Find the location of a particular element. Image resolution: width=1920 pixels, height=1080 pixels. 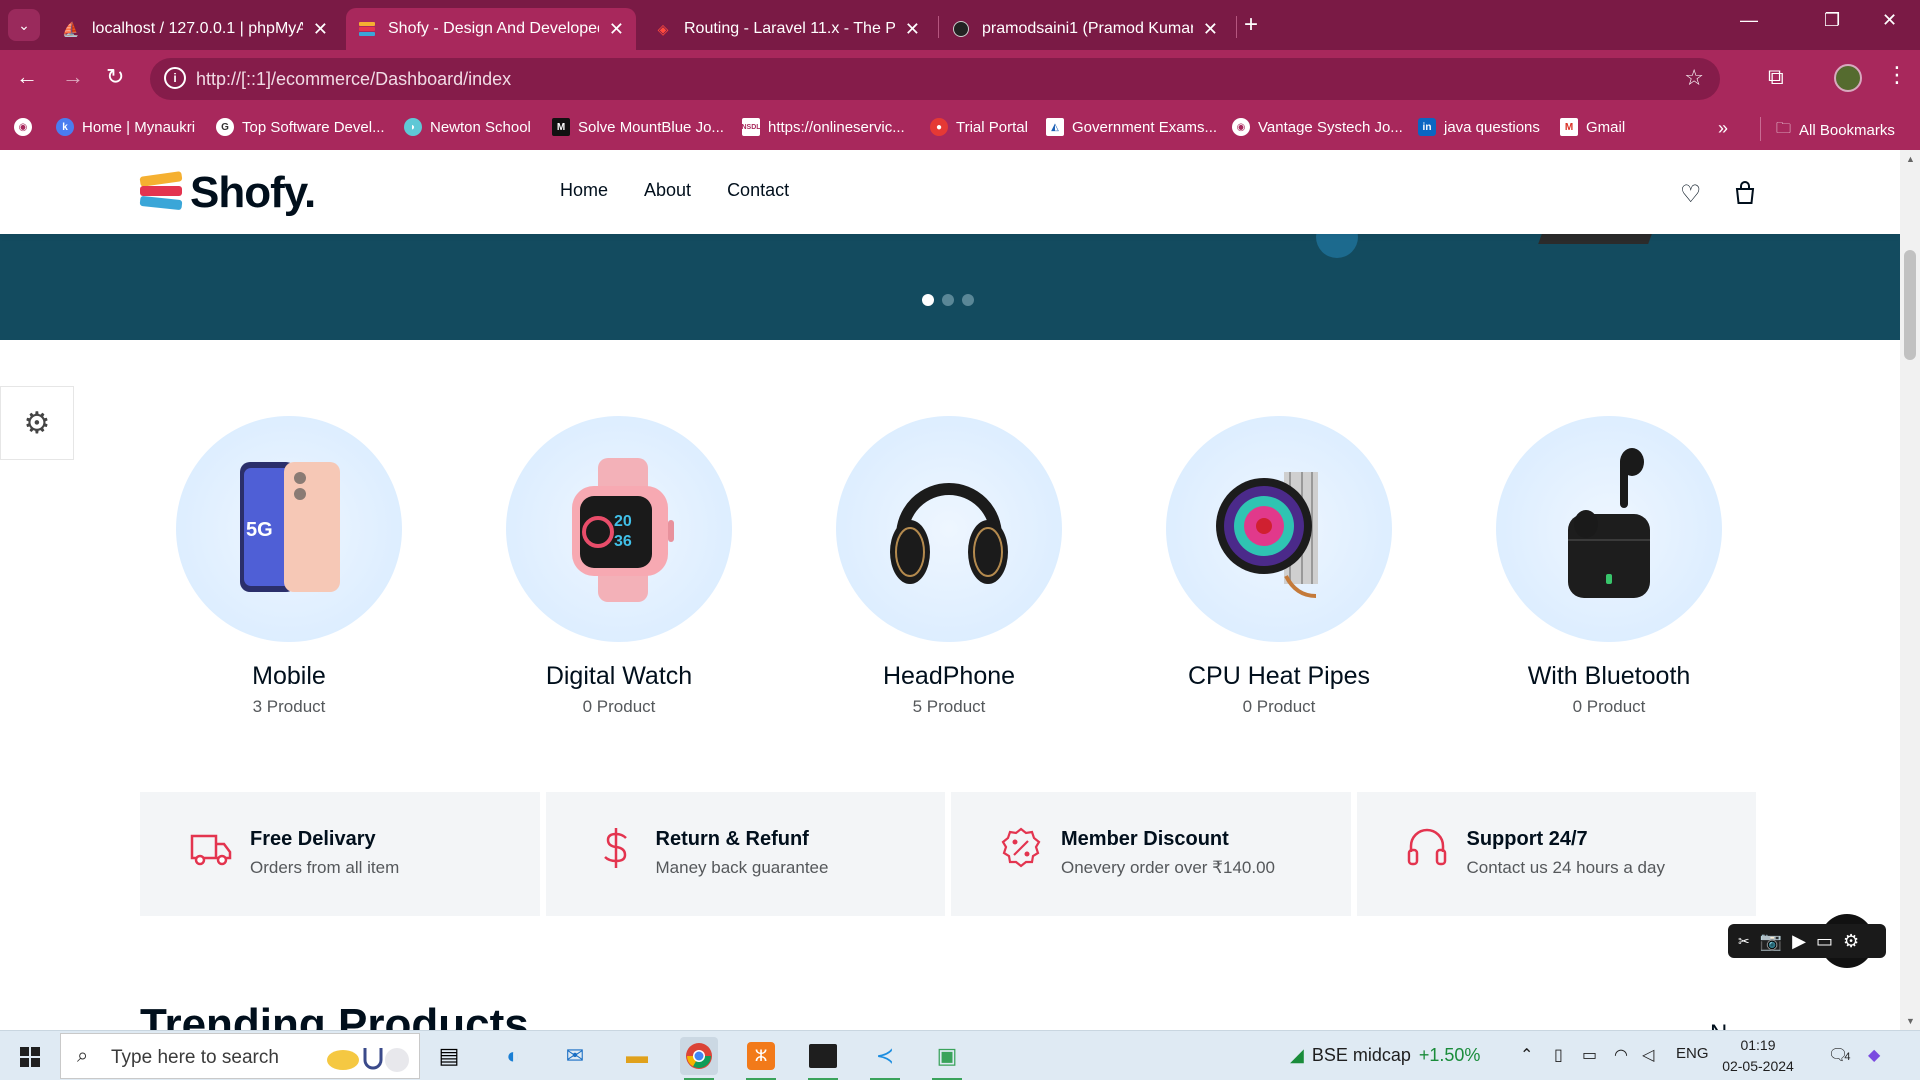

window-close-button: ✕ is located at coordinates (1889, 20).